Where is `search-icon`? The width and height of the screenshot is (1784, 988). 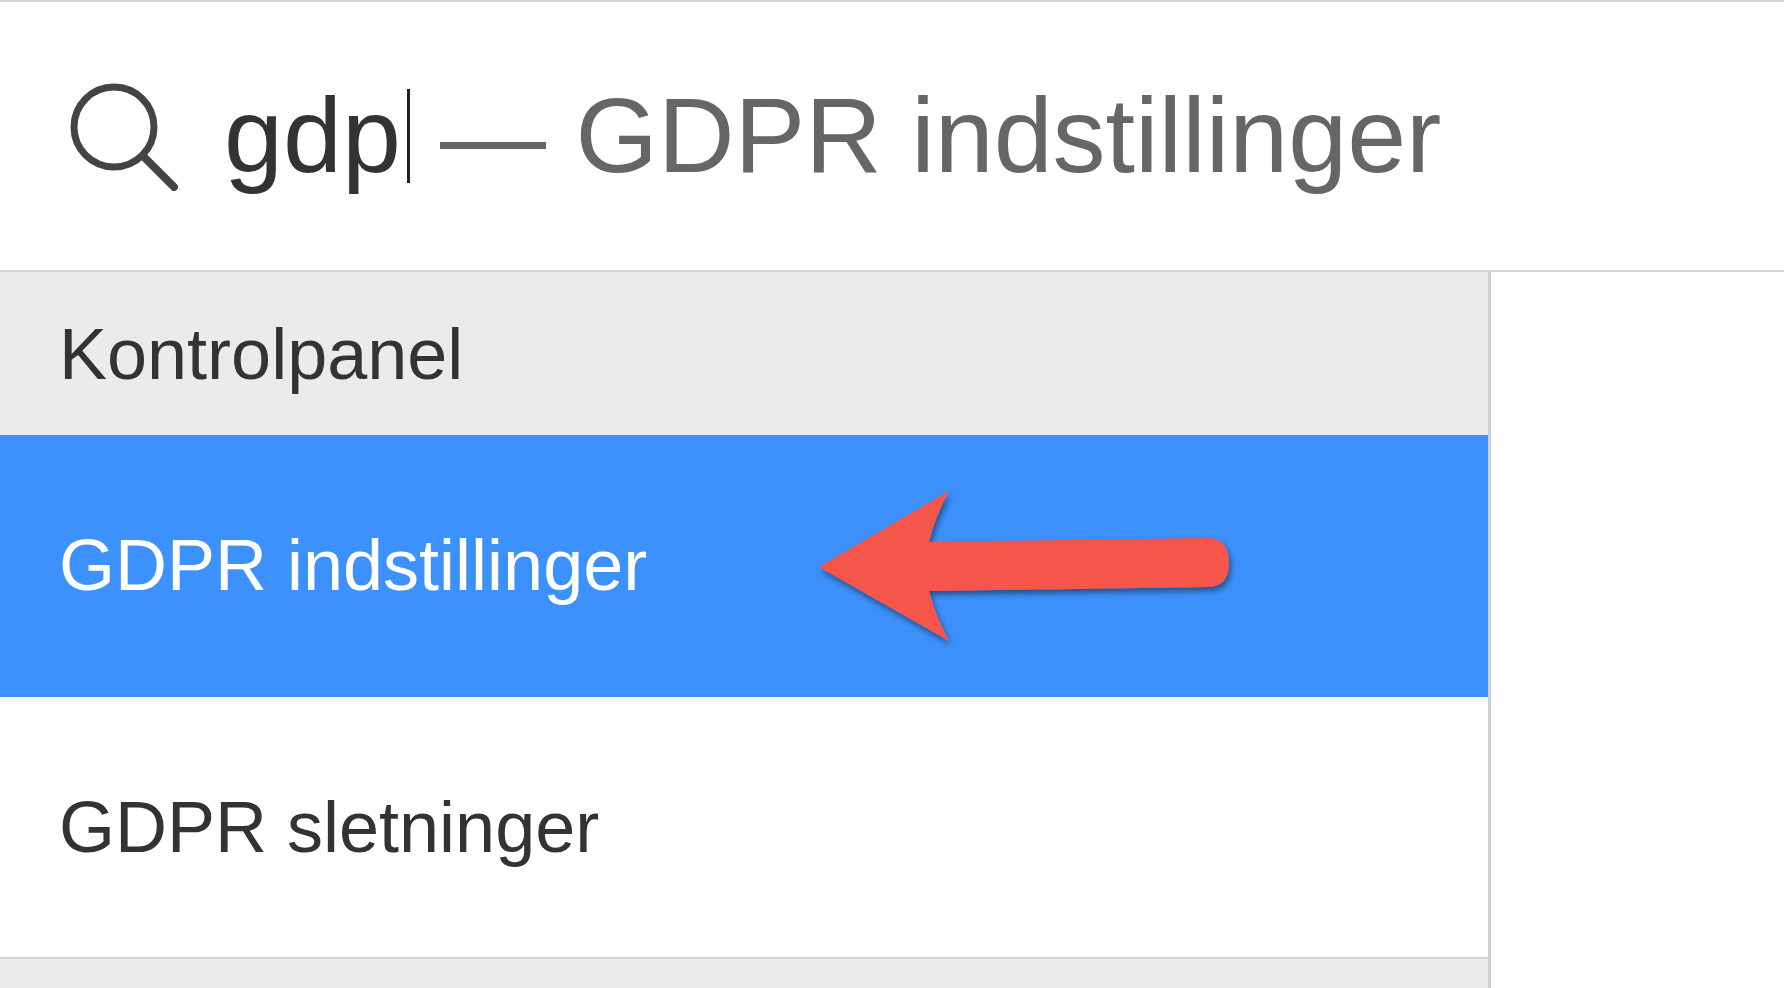
search-icon is located at coordinates (123, 136).